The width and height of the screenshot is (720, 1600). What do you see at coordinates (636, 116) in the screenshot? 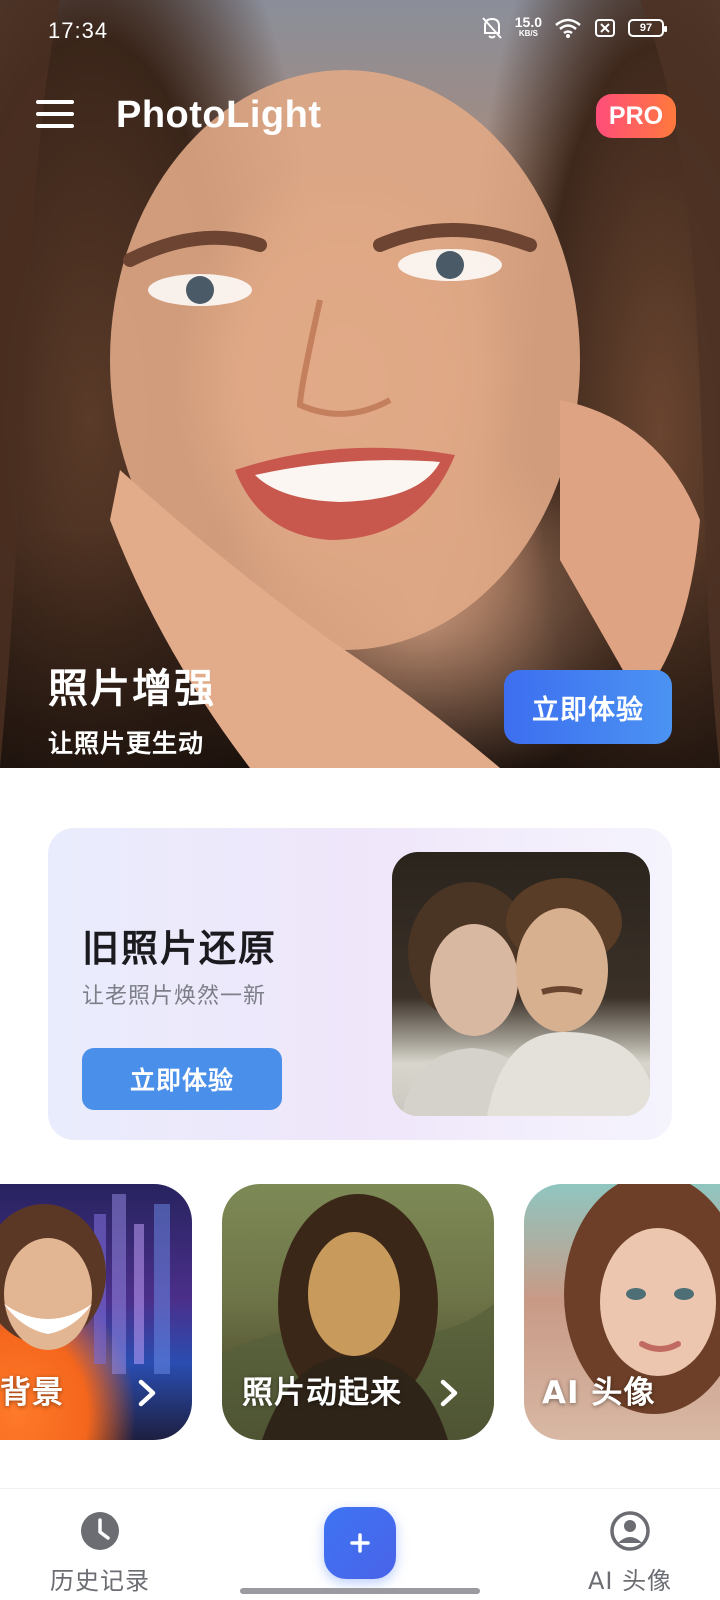
I see `pro-badge: PRO` at bounding box center [636, 116].